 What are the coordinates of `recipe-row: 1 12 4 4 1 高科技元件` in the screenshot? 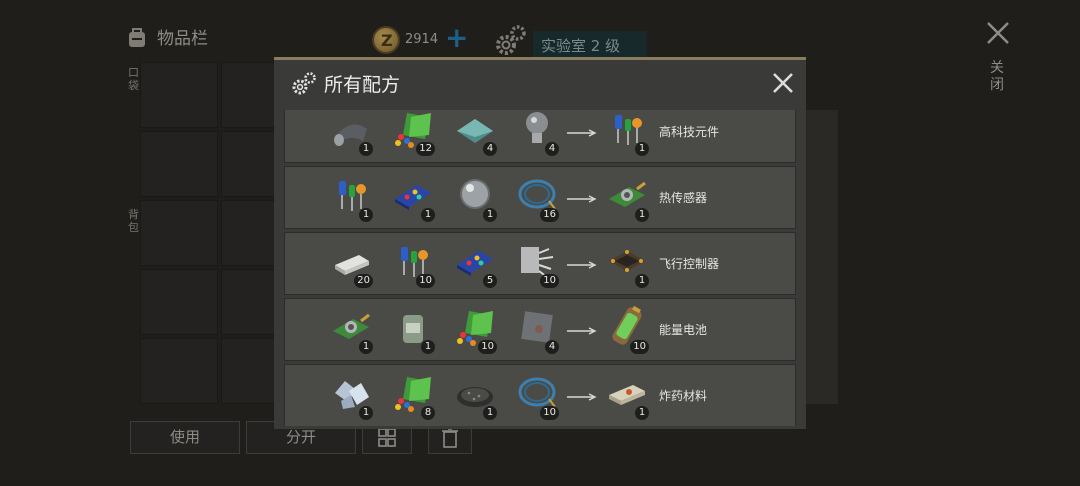 It's located at (540, 136).